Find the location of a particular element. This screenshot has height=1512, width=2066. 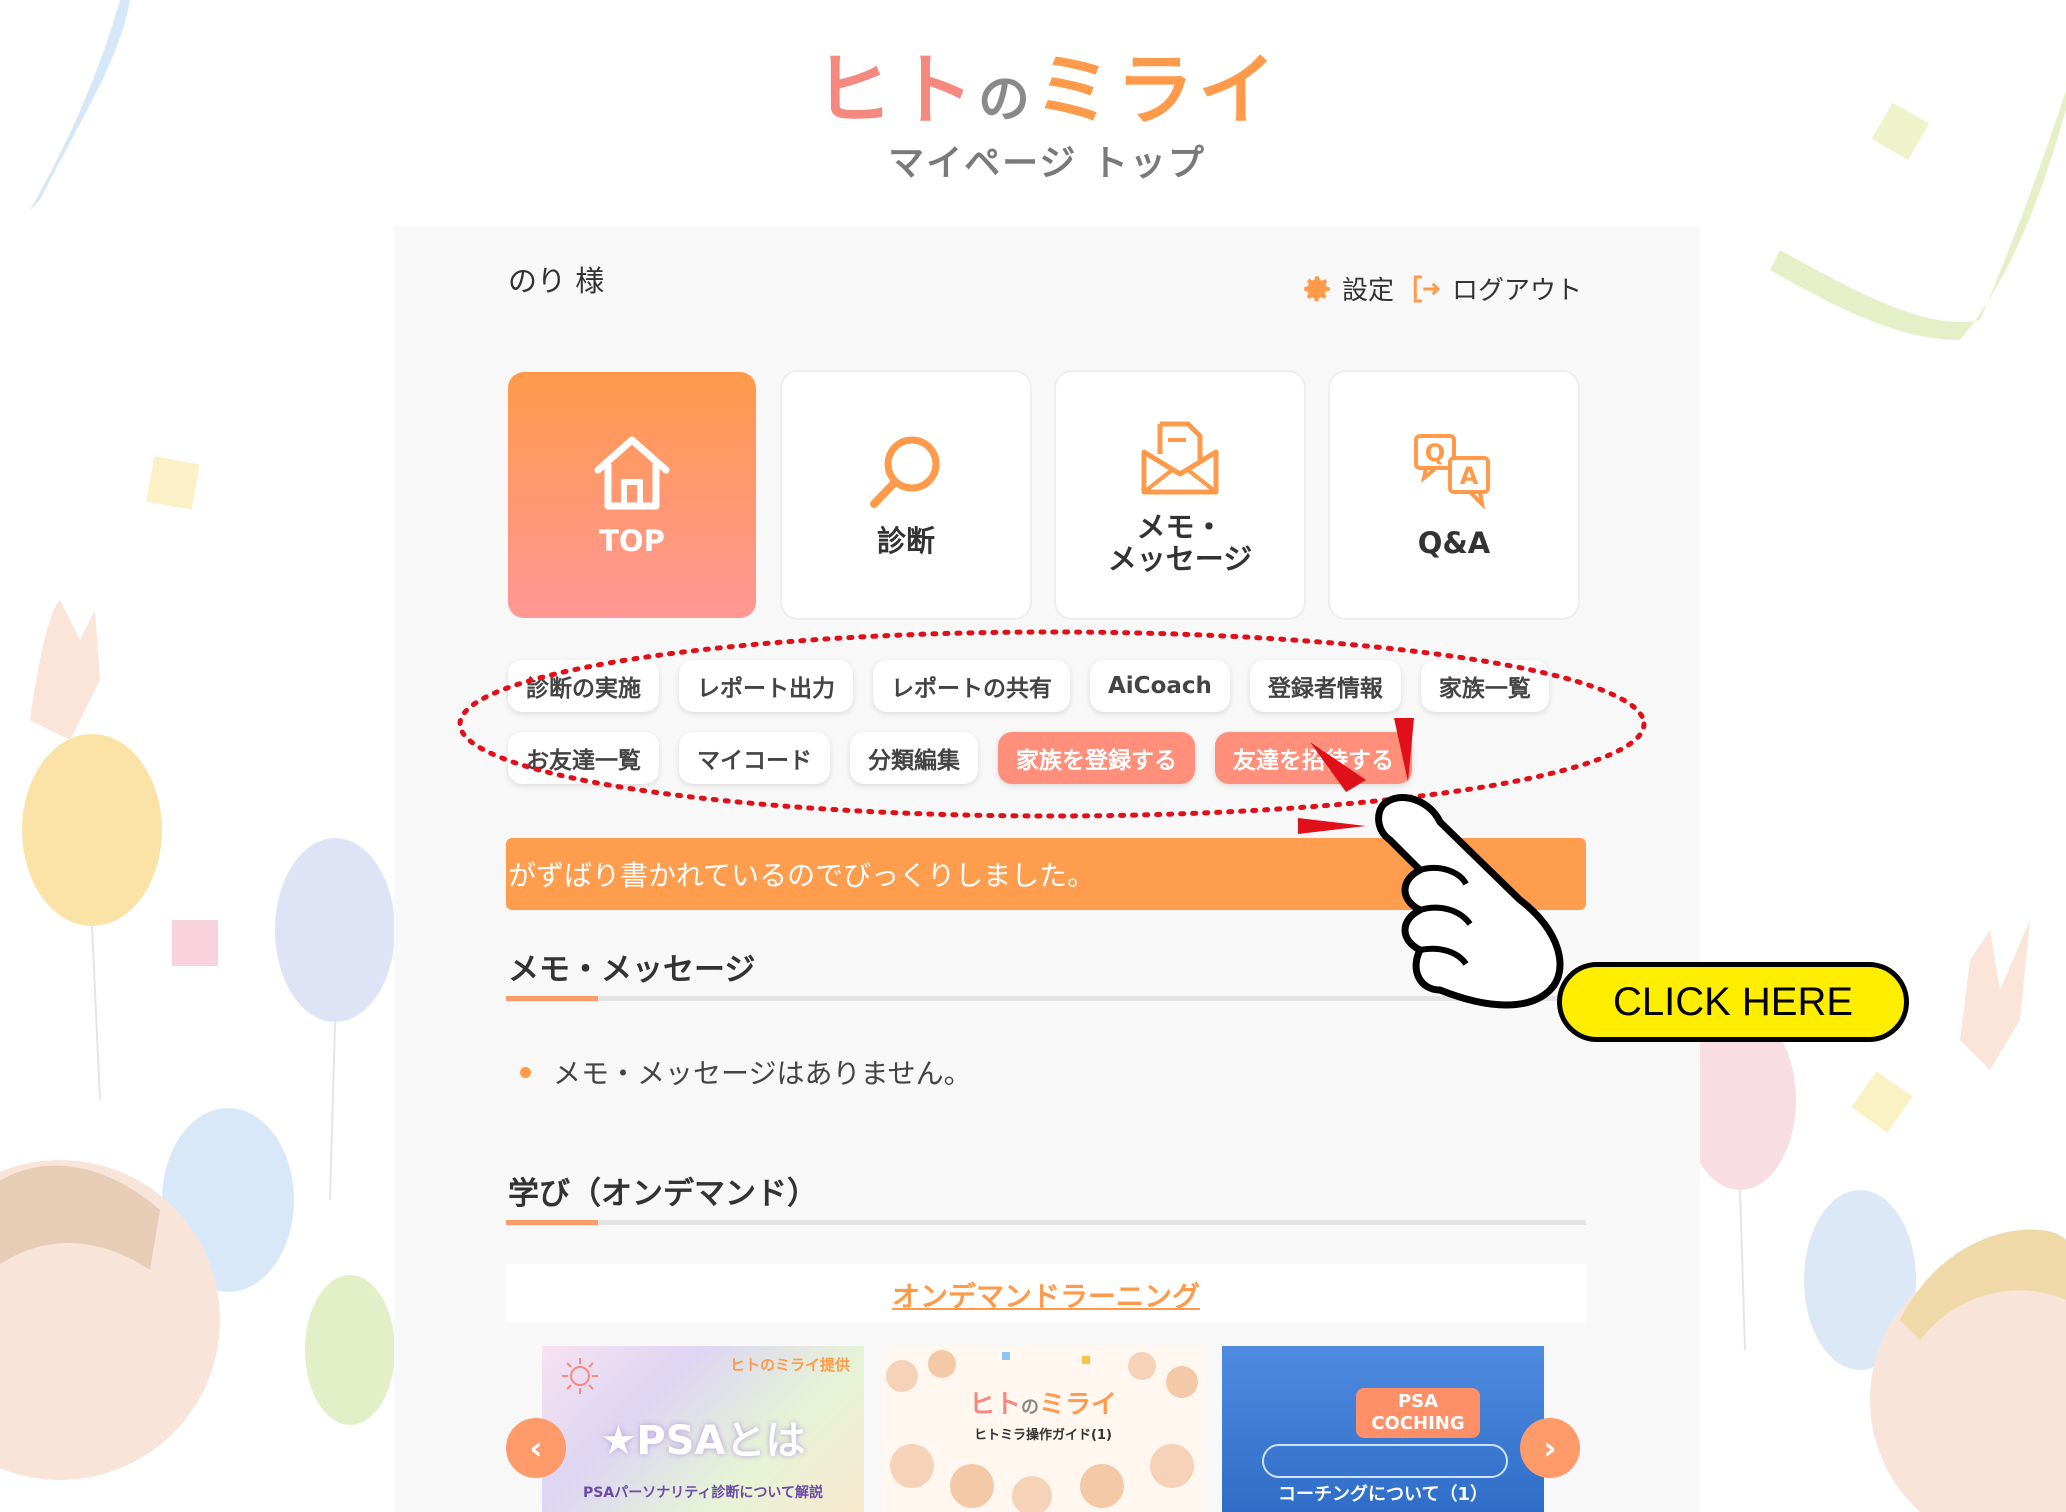

card-badge-line2: COCHING is located at coordinates (1418, 1423).